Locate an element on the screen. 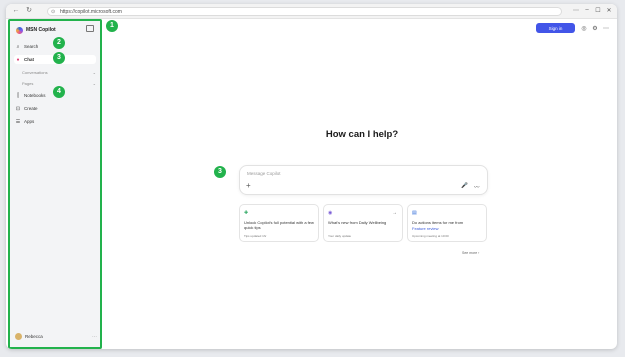  sign-in-button: Sign in is located at coordinates (555, 28).